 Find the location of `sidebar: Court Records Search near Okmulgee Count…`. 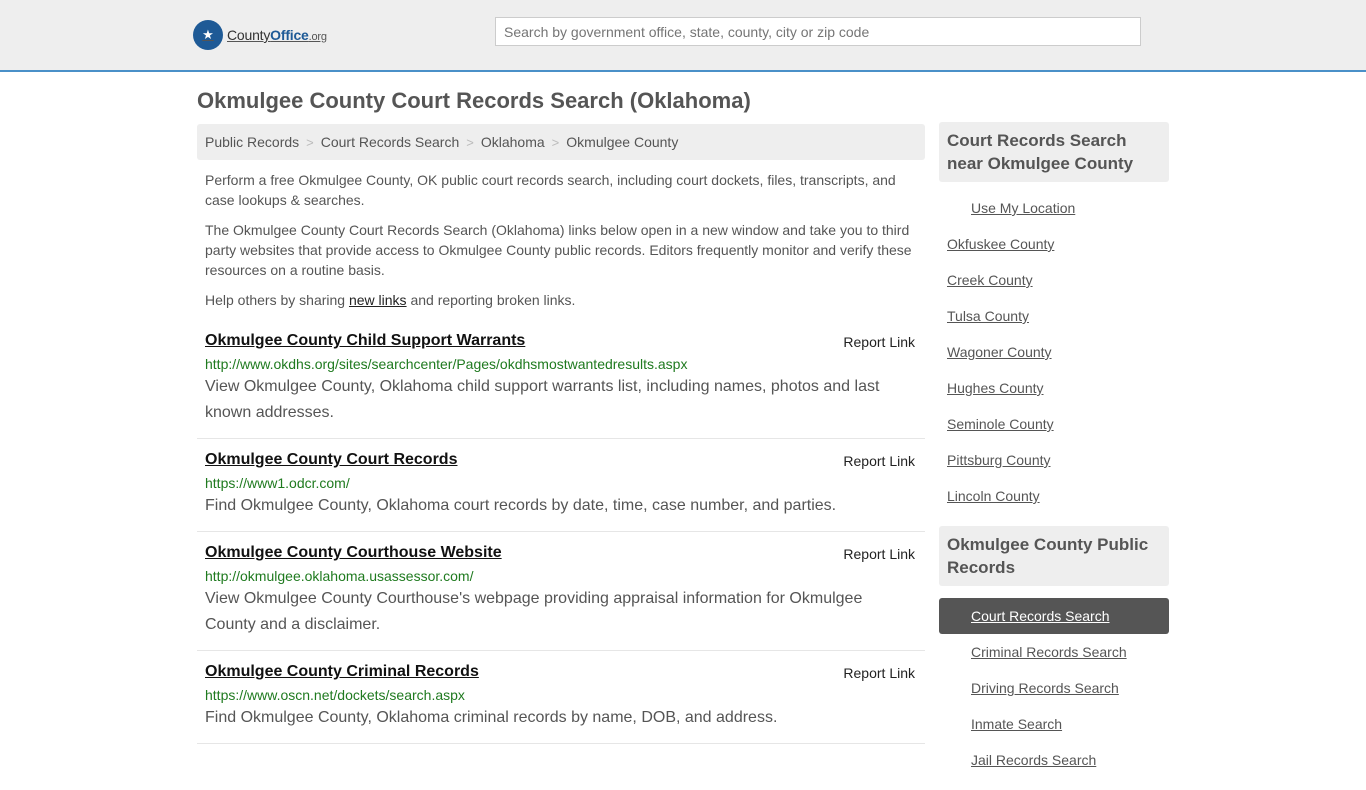

sidebar: Court Records Search near Okmulgee Count… is located at coordinates (1054, 456).